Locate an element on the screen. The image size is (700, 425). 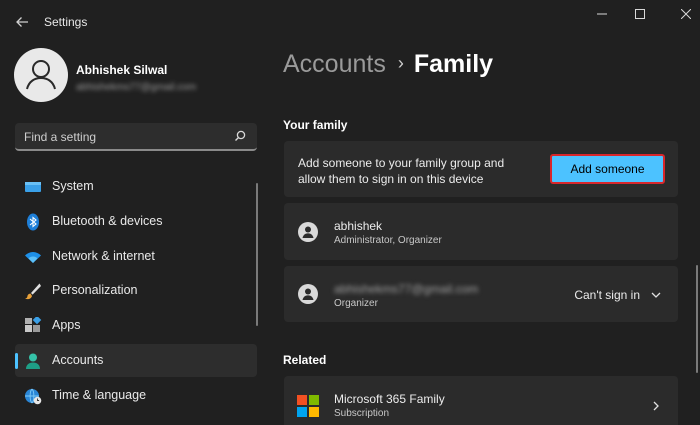
sidebar-item-system: System is located at coordinates (136, 186).